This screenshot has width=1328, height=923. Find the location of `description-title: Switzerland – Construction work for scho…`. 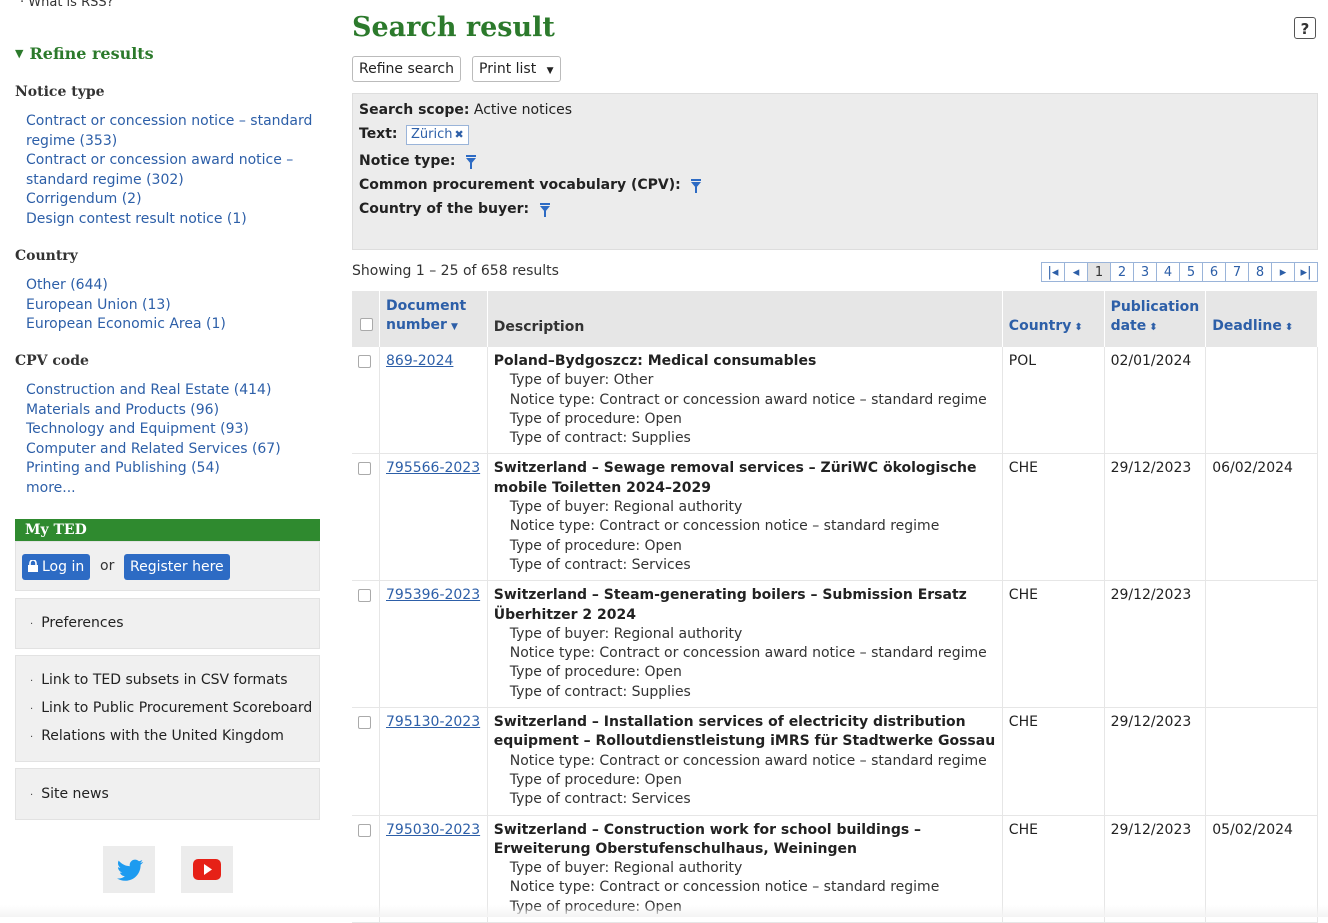

description-title: Switzerland – Construction work for scho… is located at coordinates (707, 839).